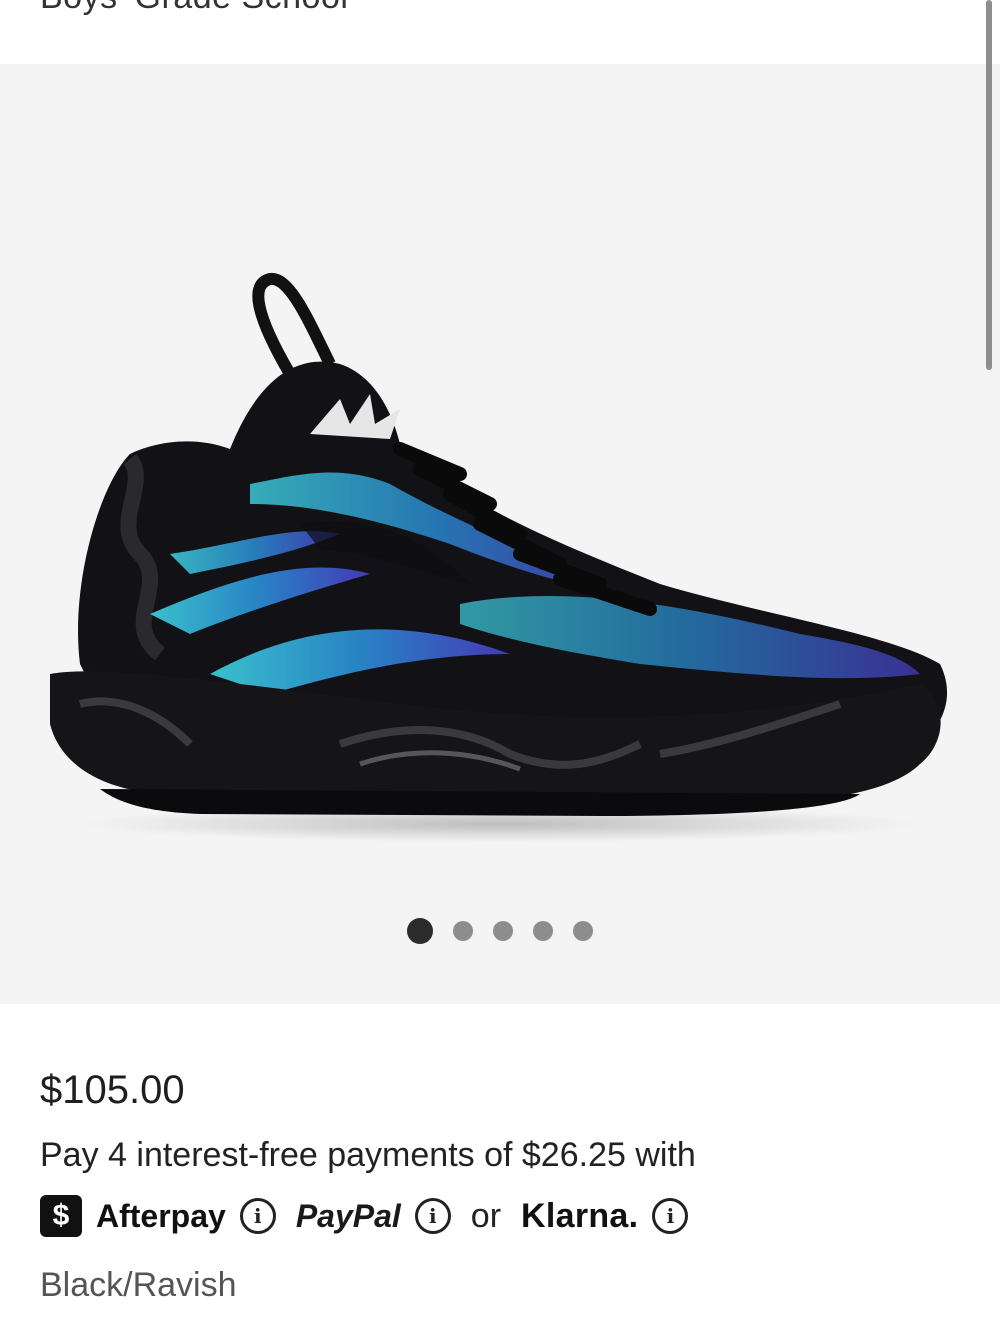 The image size is (1000, 1333). What do you see at coordinates (61, 1216) in the screenshot?
I see `afterpay-logo-icon: $` at bounding box center [61, 1216].